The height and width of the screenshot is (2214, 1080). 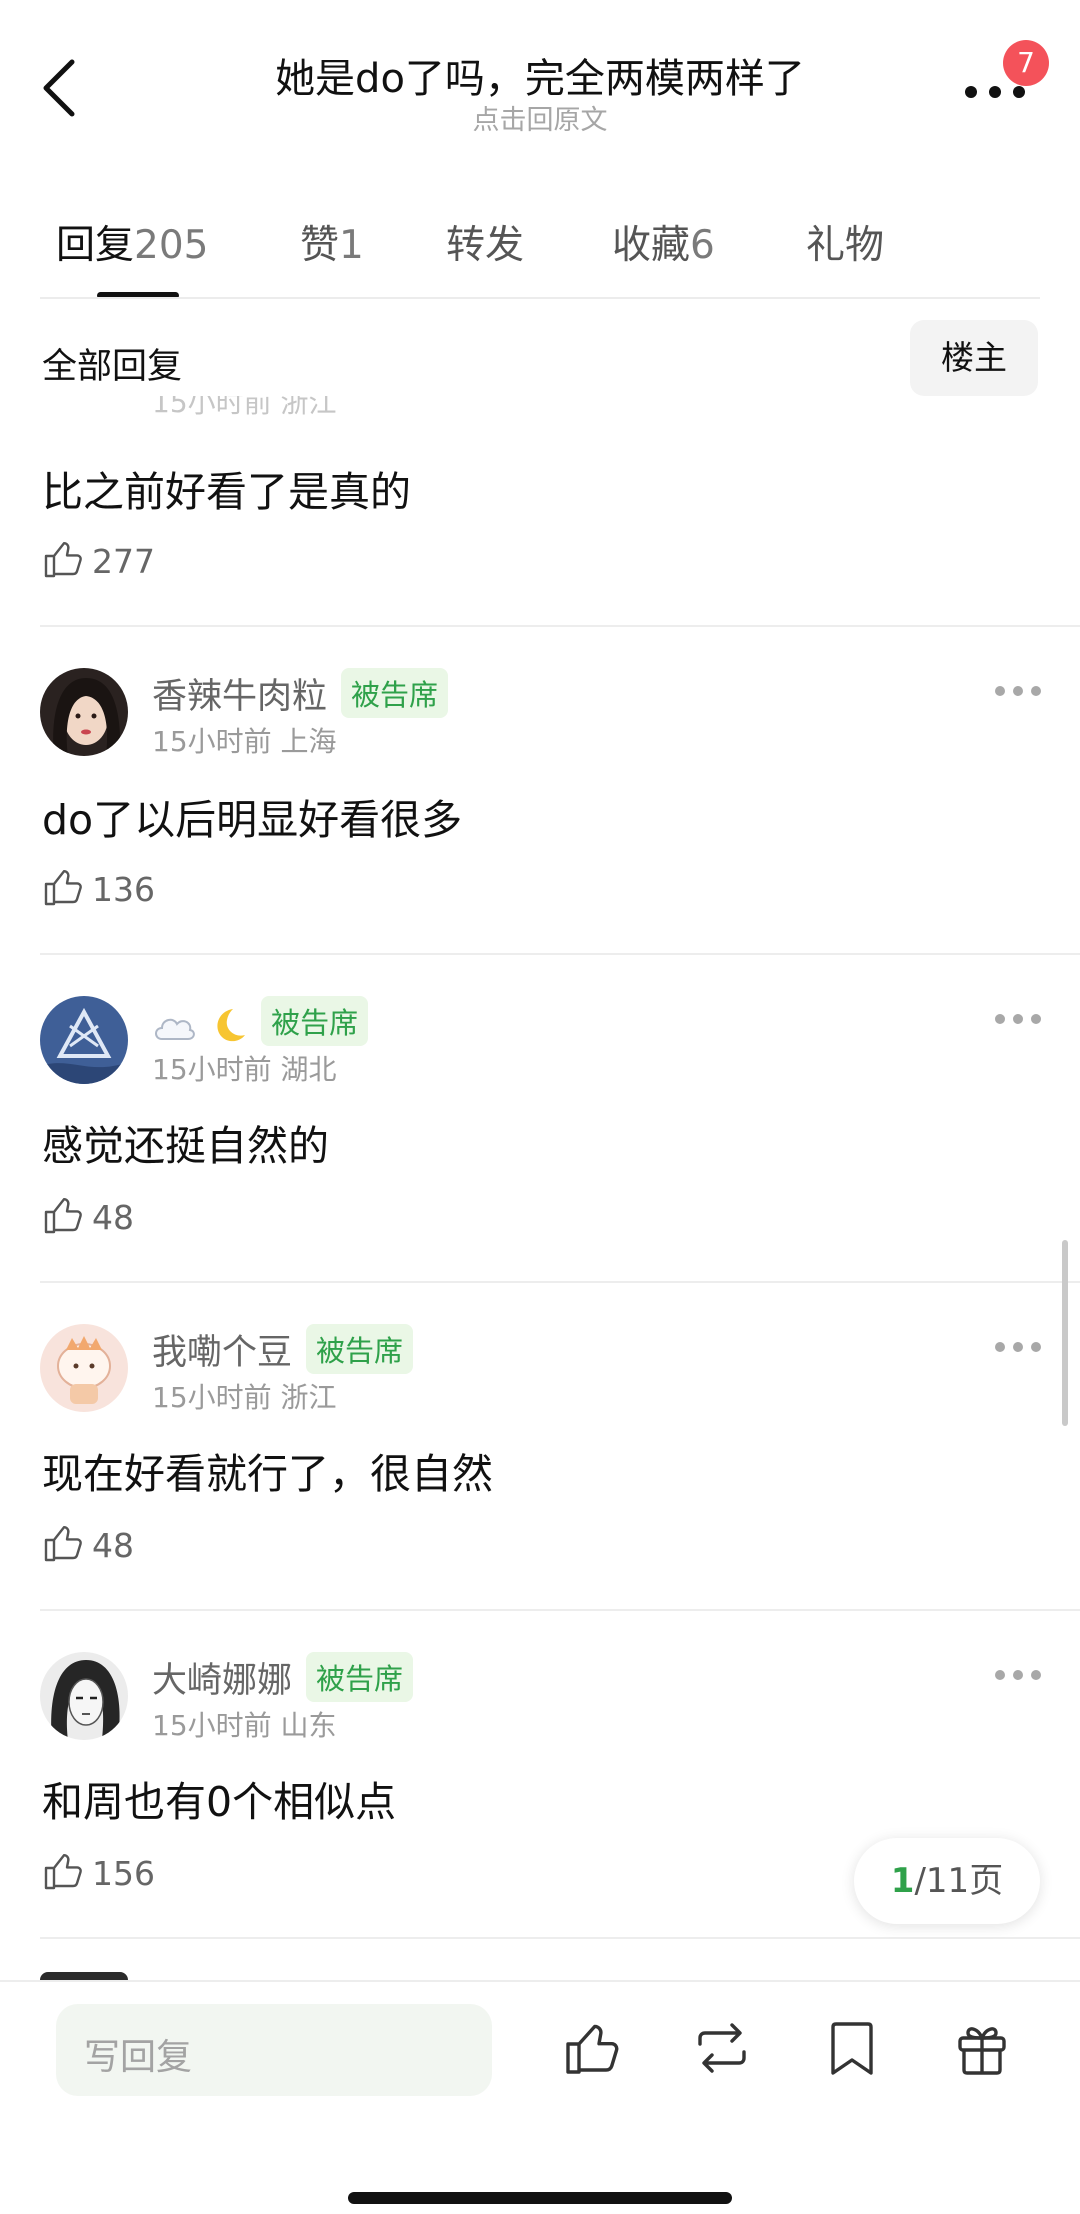 What do you see at coordinates (320, 245) in the screenshot?
I see `tab-label: 赞` at bounding box center [320, 245].